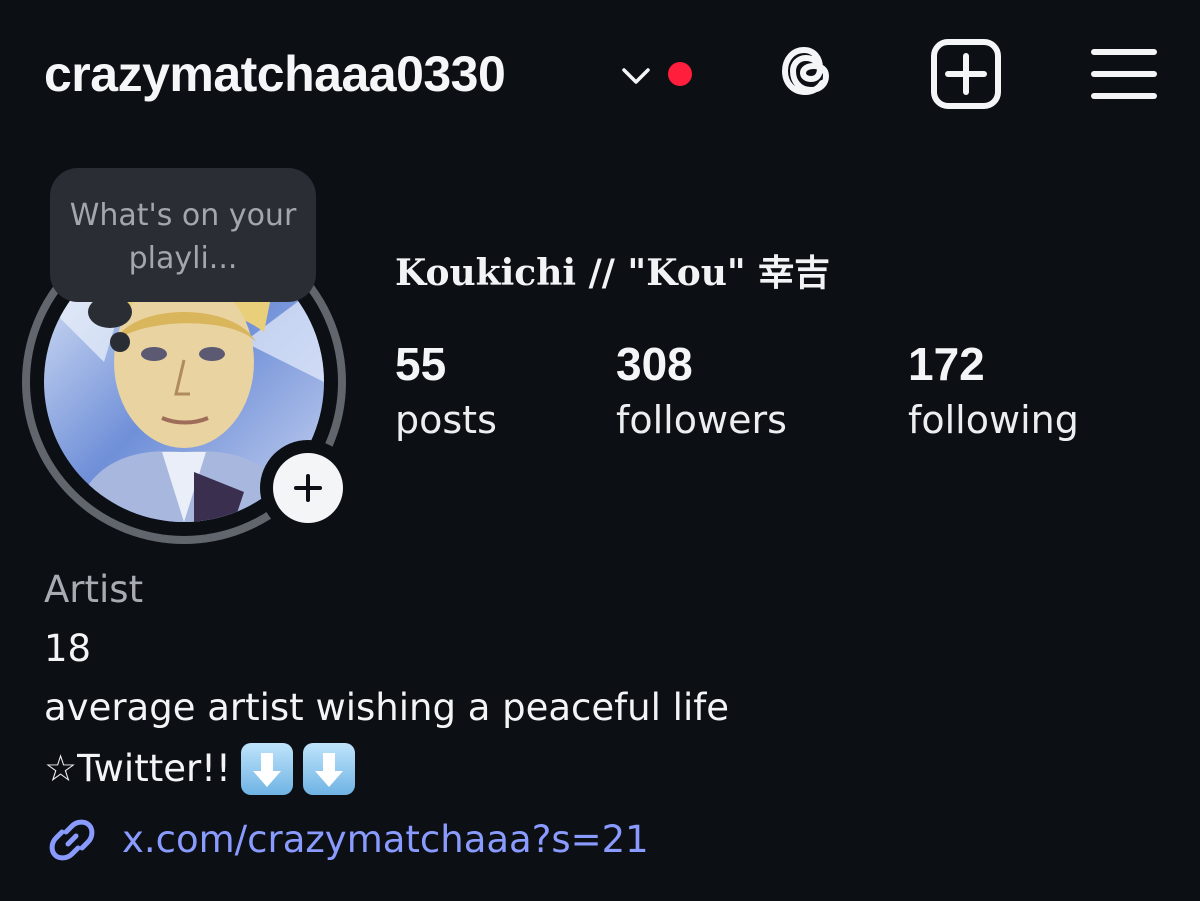  What do you see at coordinates (446, 420) in the screenshot?
I see `posts-label: posts` at bounding box center [446, 420].